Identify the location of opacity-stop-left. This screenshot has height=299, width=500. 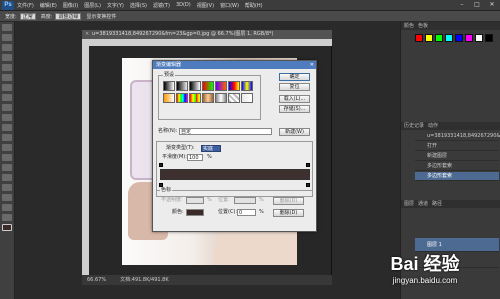
(161, 165).